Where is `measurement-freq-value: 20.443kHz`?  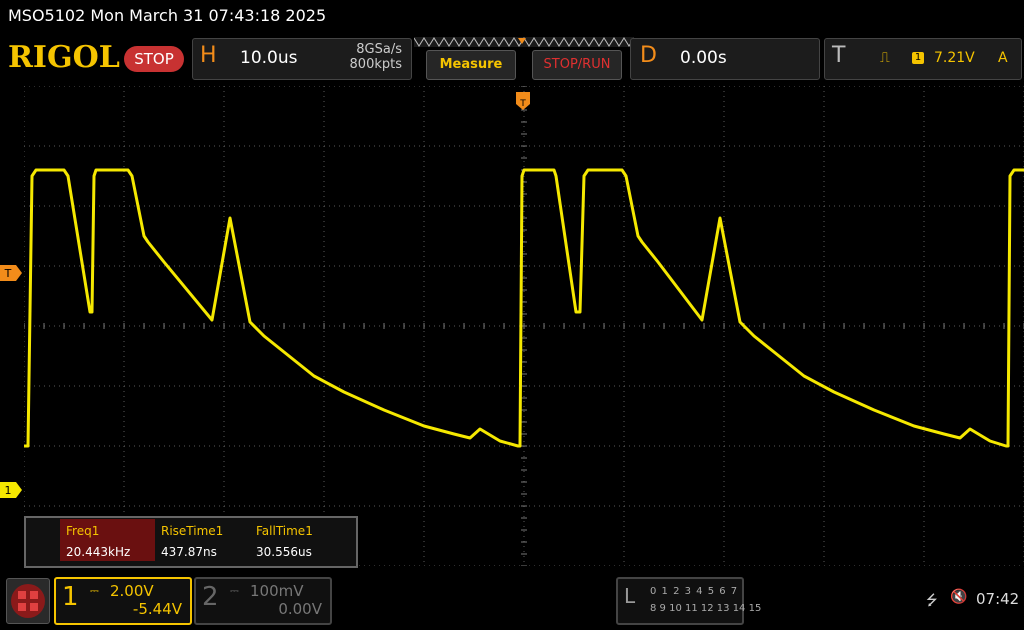
measurement-freq-value: 20.443kHz is located at coordinates (98, 552).